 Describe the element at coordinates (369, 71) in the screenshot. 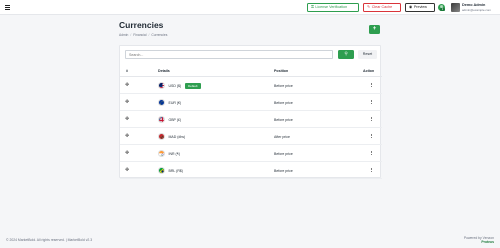

I see `column-header-action: Action` at that location.